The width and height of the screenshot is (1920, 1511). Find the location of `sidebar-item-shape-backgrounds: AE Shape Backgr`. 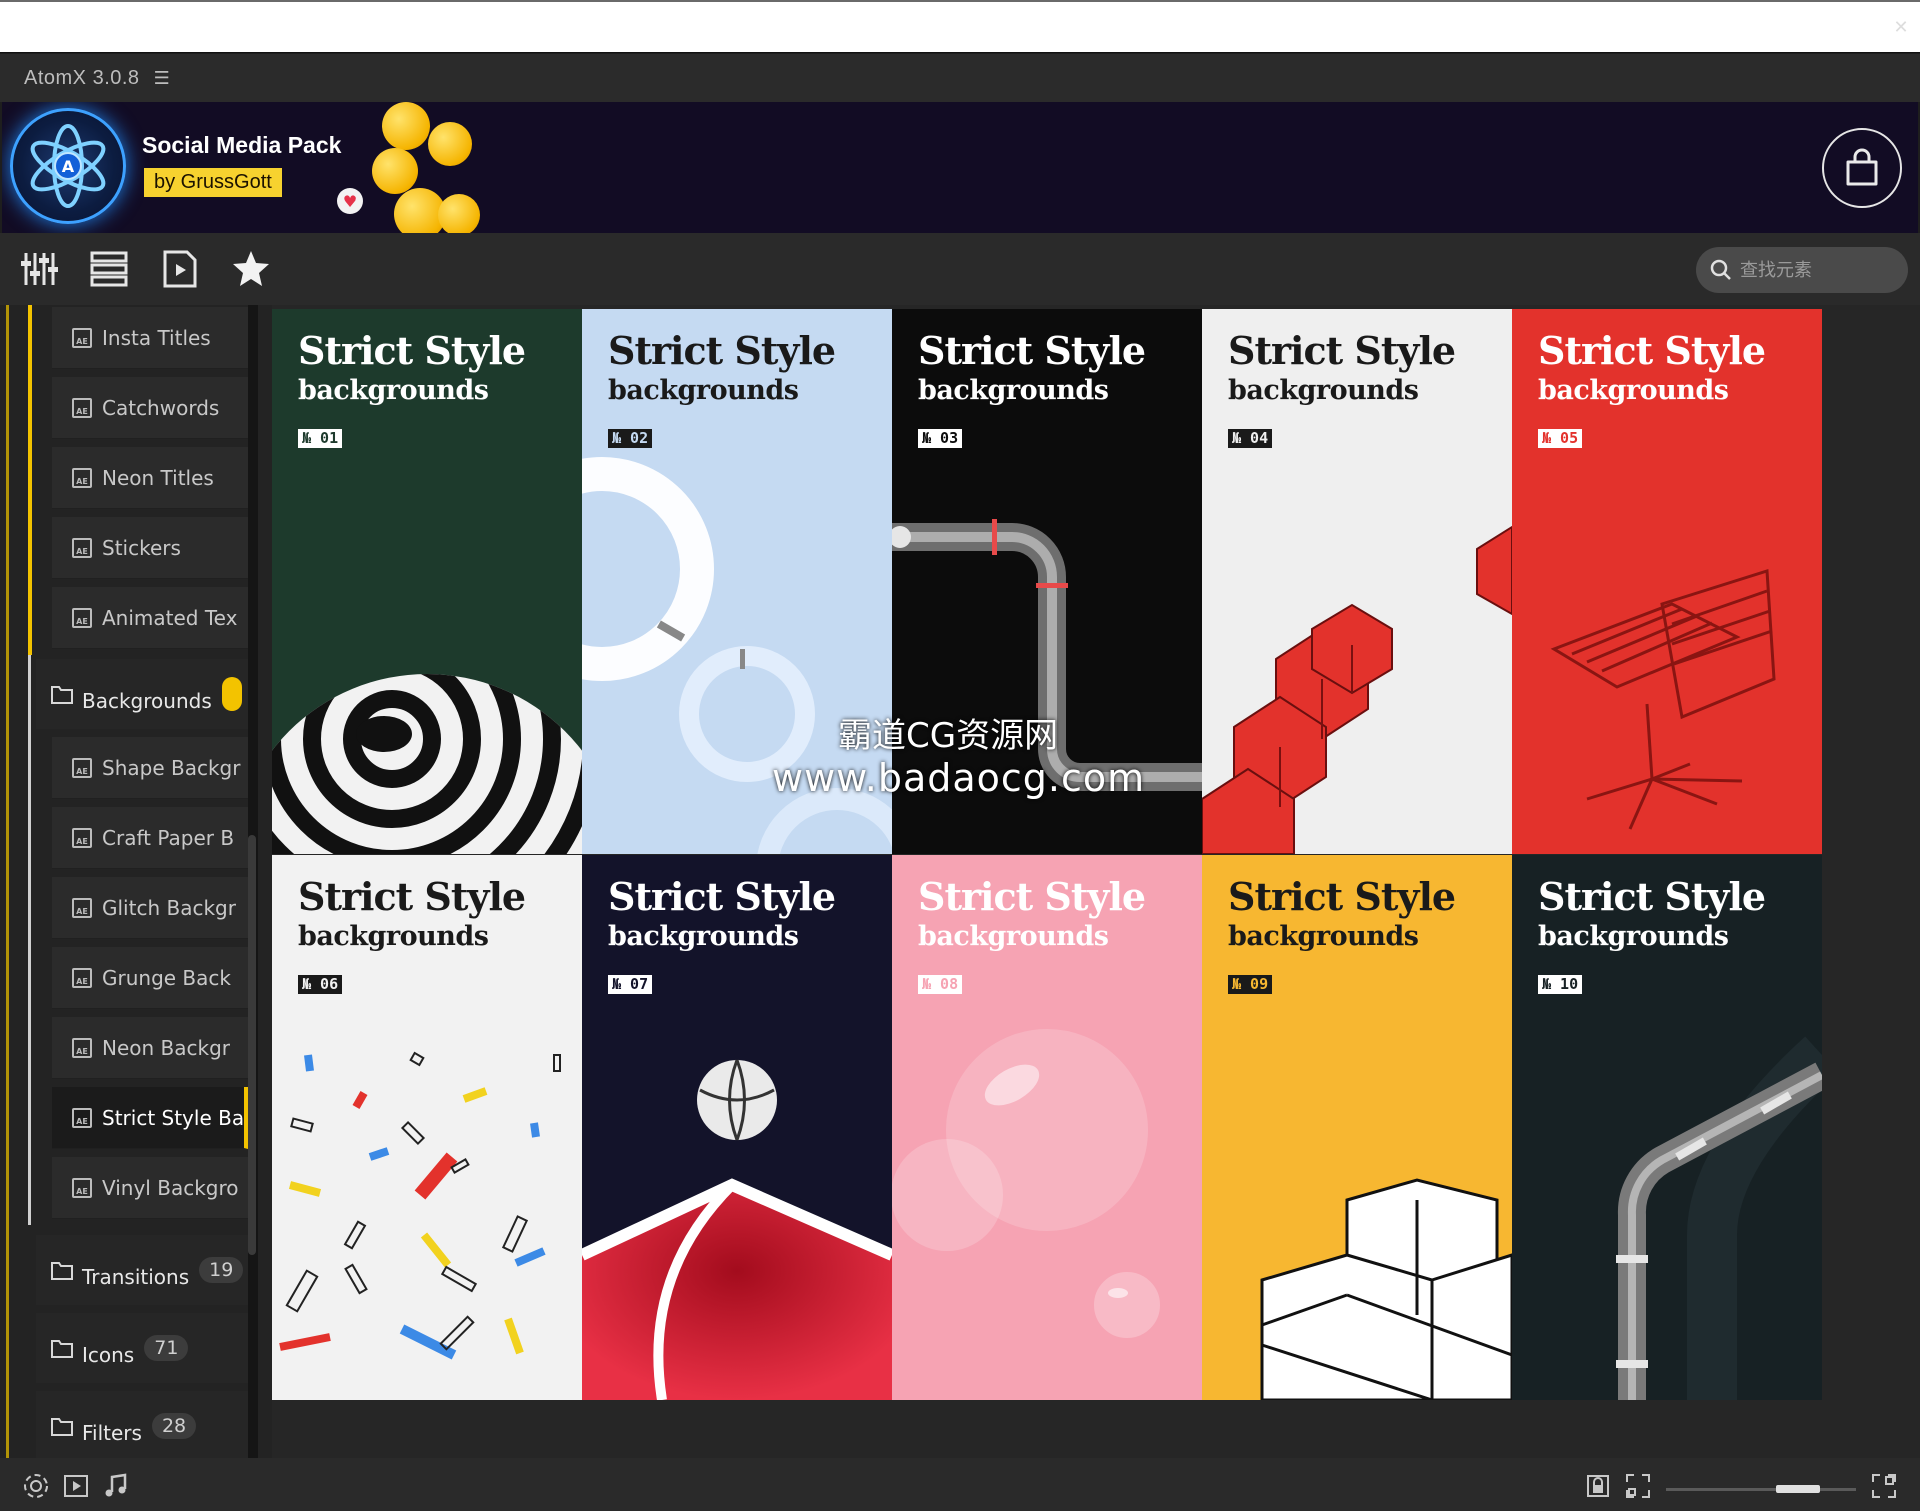

sidebar-item-shape-backgrounds: AE Shape Backgr is located at coordinates (150, 768).